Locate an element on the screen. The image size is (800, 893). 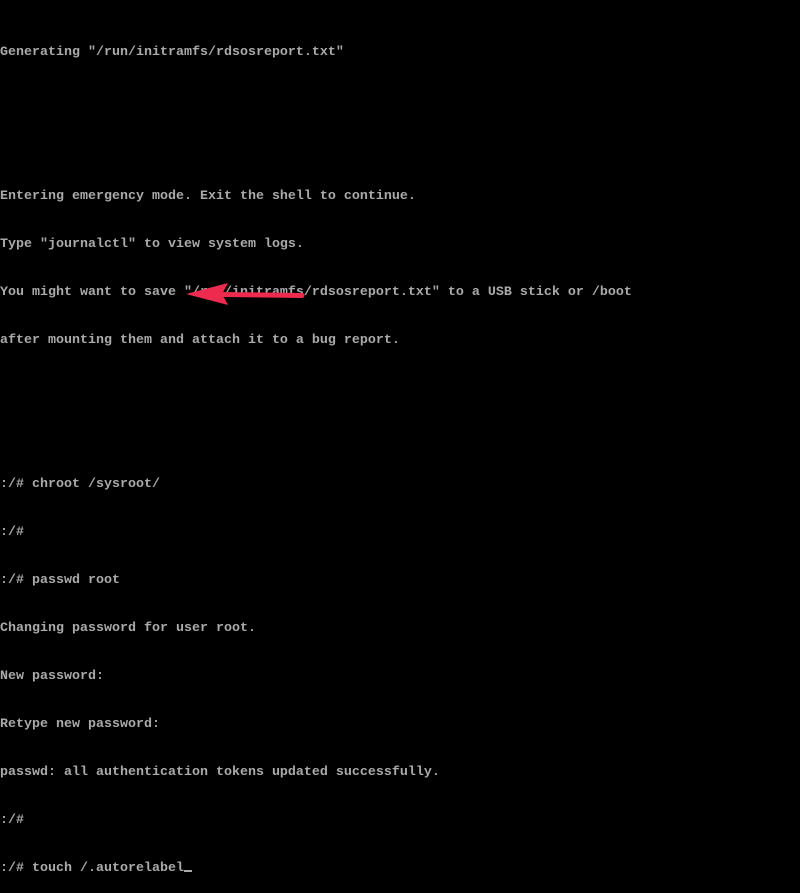
terminal-line: :/# passwd root is located at coordinates (60, 580).